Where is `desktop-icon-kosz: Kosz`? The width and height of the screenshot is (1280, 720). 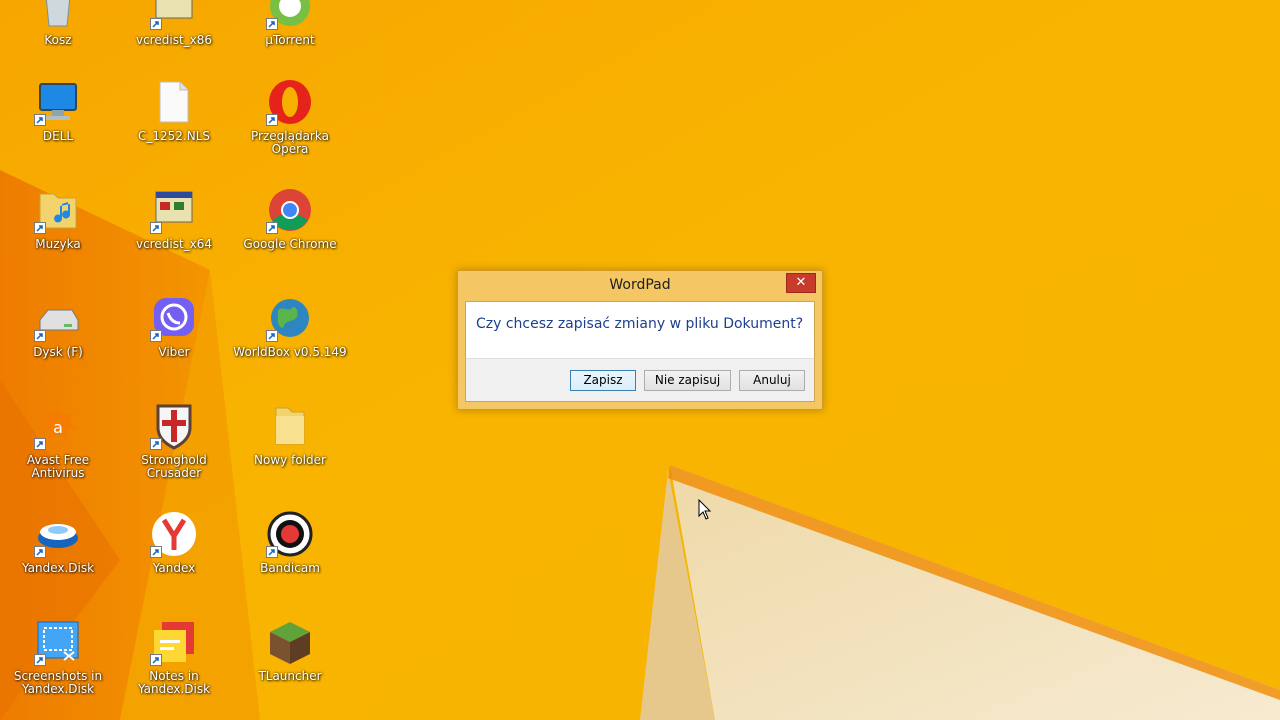
desktop-icon-kosz: Kosz is located at coordinates (58, 23).